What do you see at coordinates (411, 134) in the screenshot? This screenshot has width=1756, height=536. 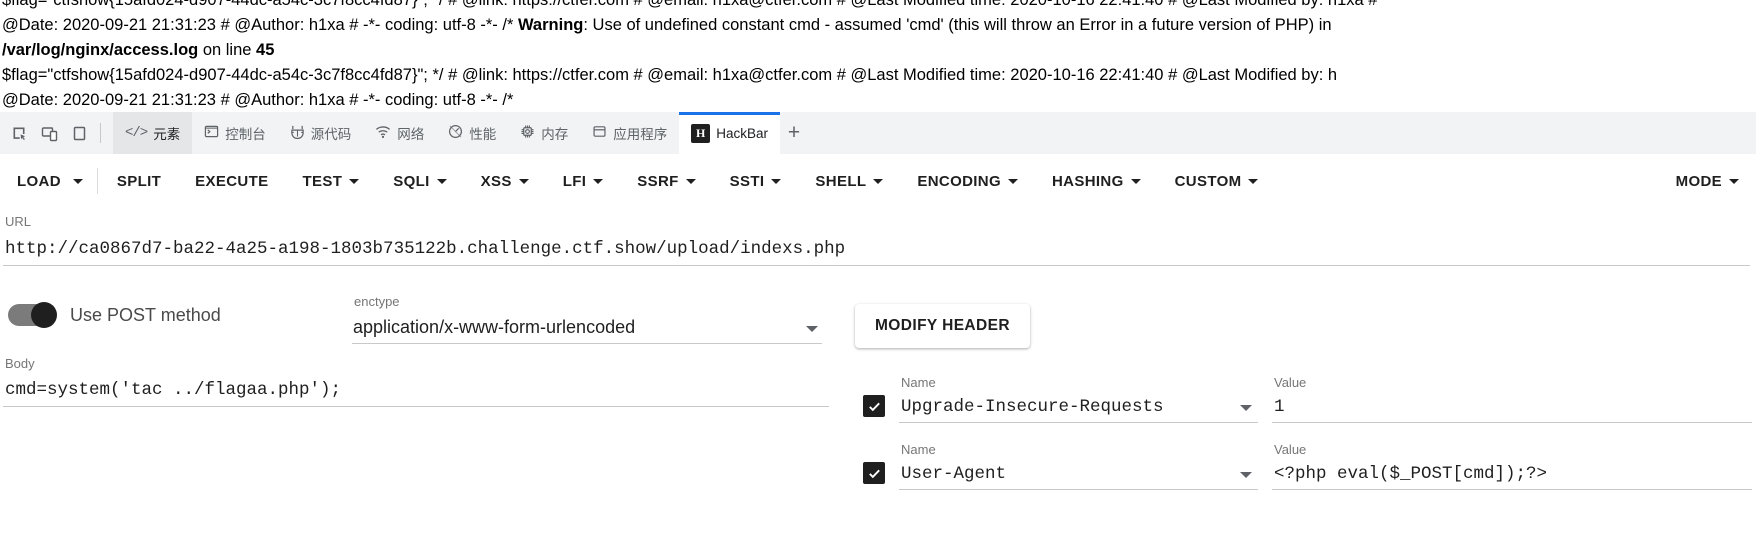 I see `tab-network-label: 网络` at bounding box center [411, 134].